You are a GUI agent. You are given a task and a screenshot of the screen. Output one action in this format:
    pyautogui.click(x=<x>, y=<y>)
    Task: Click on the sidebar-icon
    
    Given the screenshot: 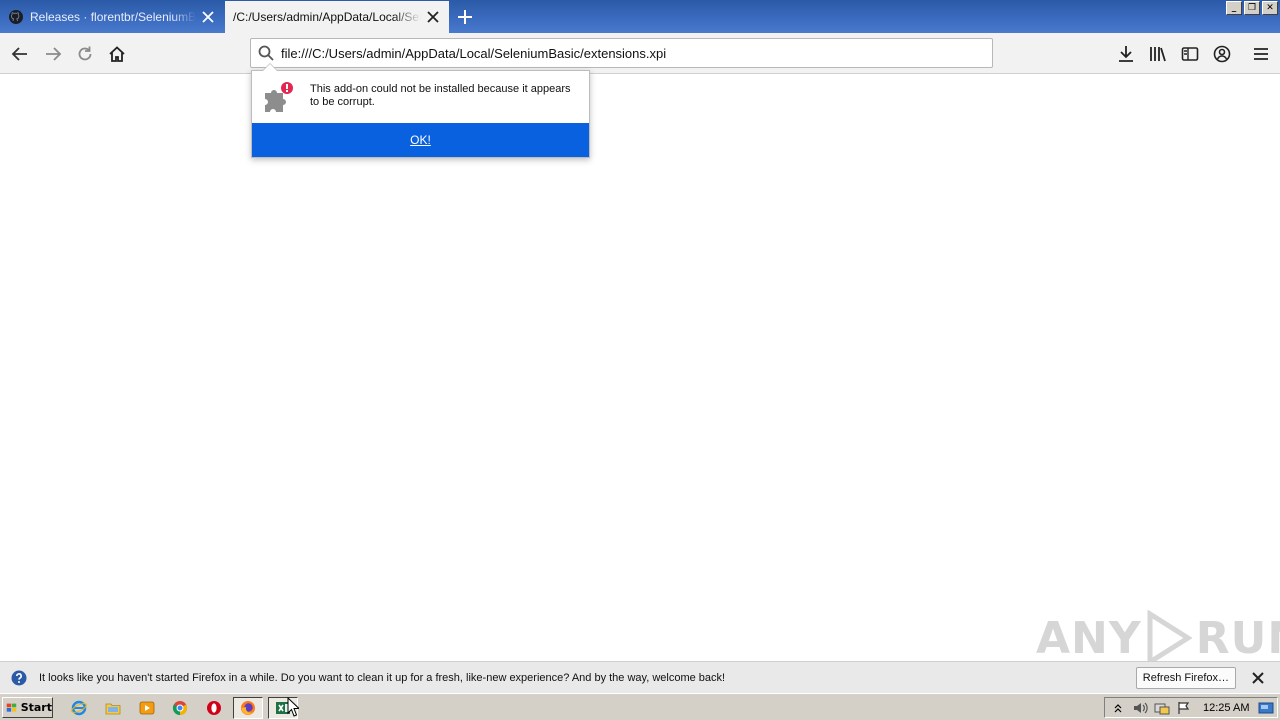 What is the action you would take?
    pyautogui.click(x=1190, y=54)
    